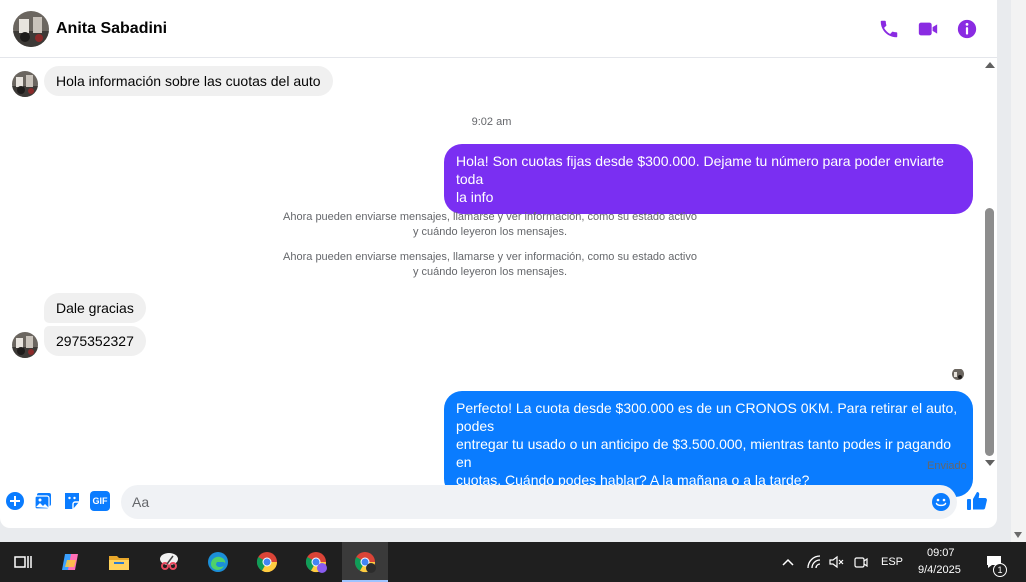 This screenshot has width=1026, height=582. I want to click on chat-header: Anita Sabadini, so click(498, 29).